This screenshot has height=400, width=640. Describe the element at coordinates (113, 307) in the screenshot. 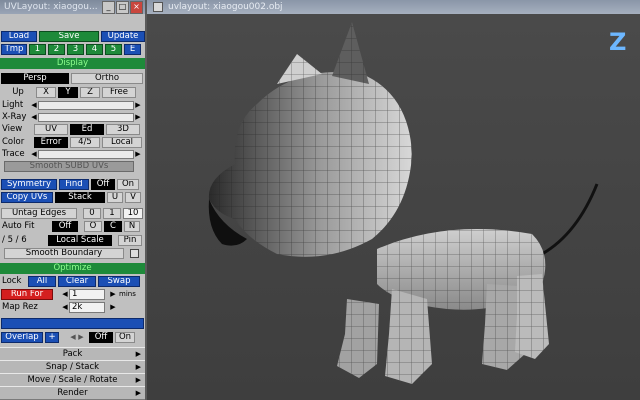

I see `map-rez-right-arrow: ▶` at that location.